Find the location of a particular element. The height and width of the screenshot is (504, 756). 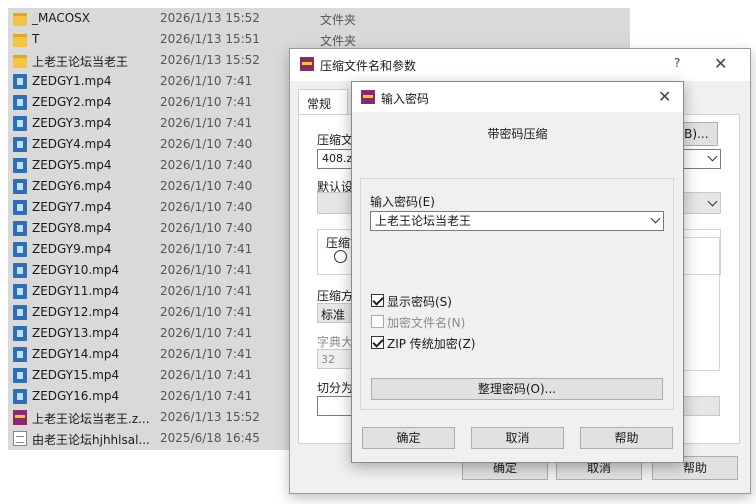

password-cancel-button: 取消 is located at coordinates (517, 438).